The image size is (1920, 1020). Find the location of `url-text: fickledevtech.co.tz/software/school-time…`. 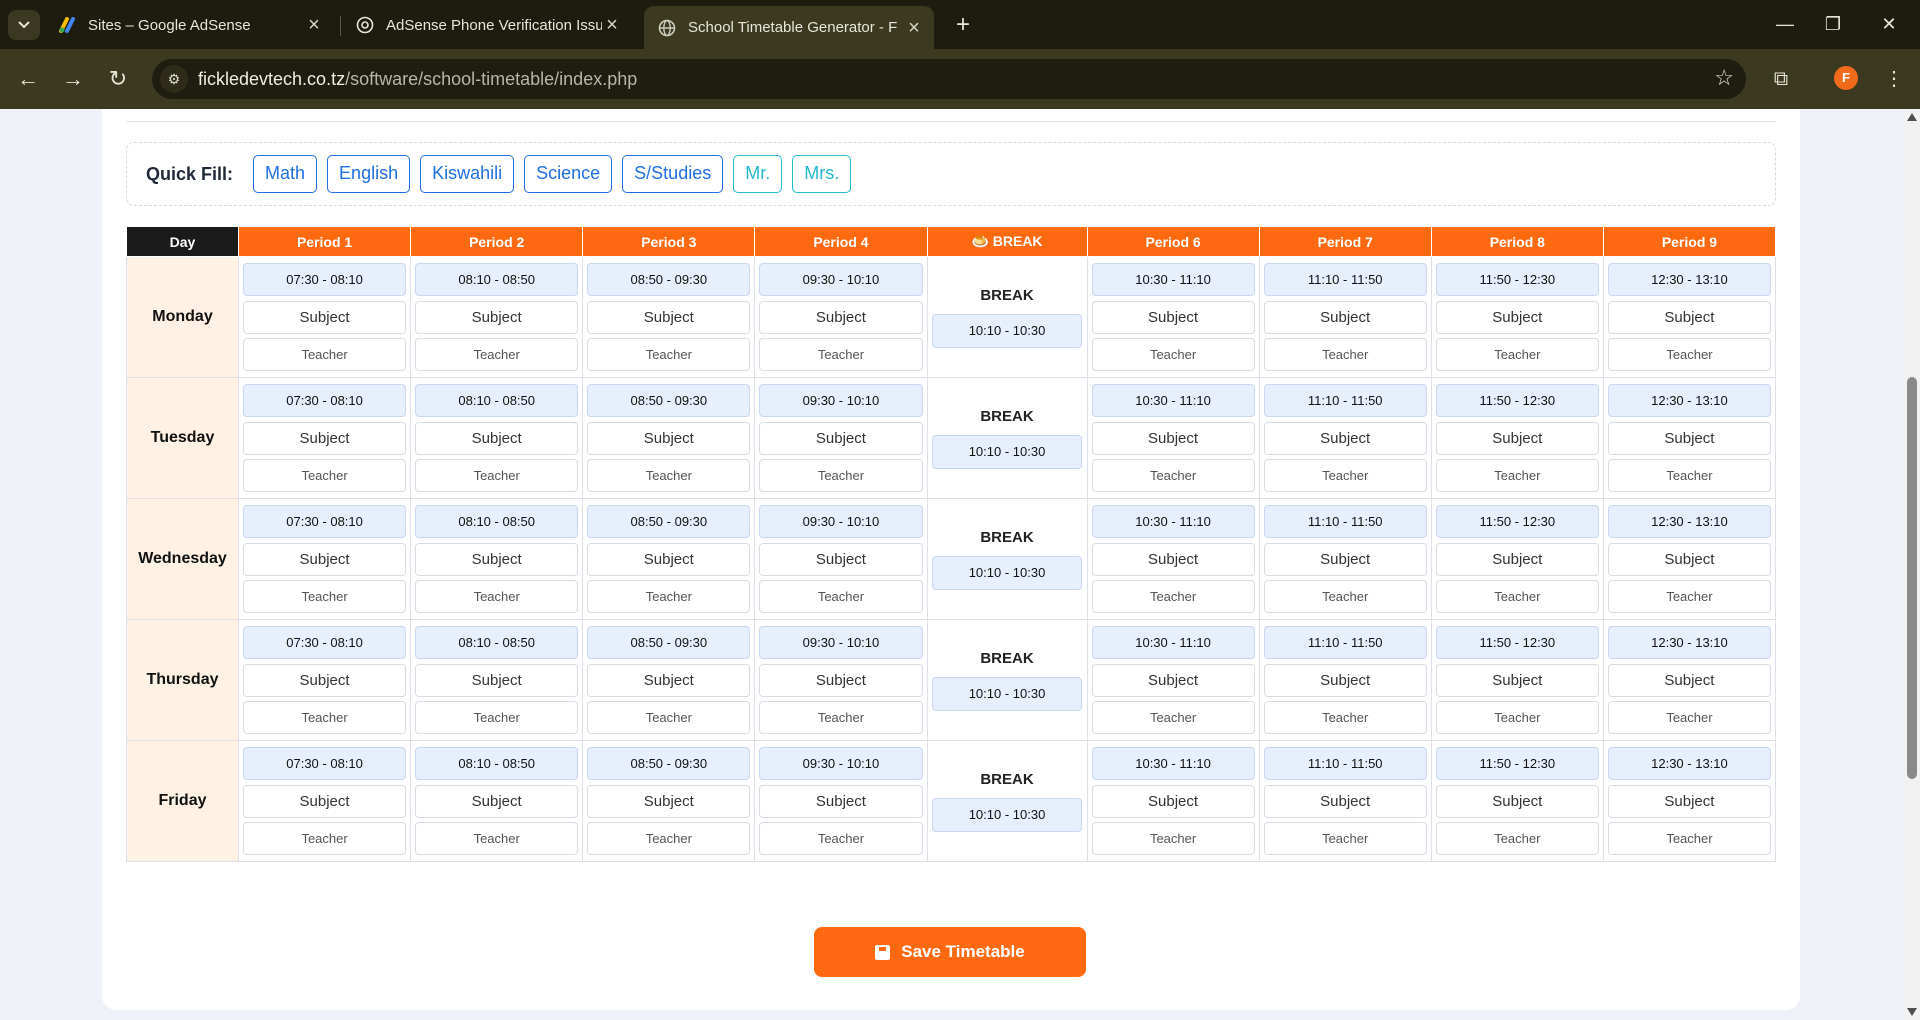

url-text: fickledevtech.co.tz/software/school-time… is located at coordinates (417, 79).